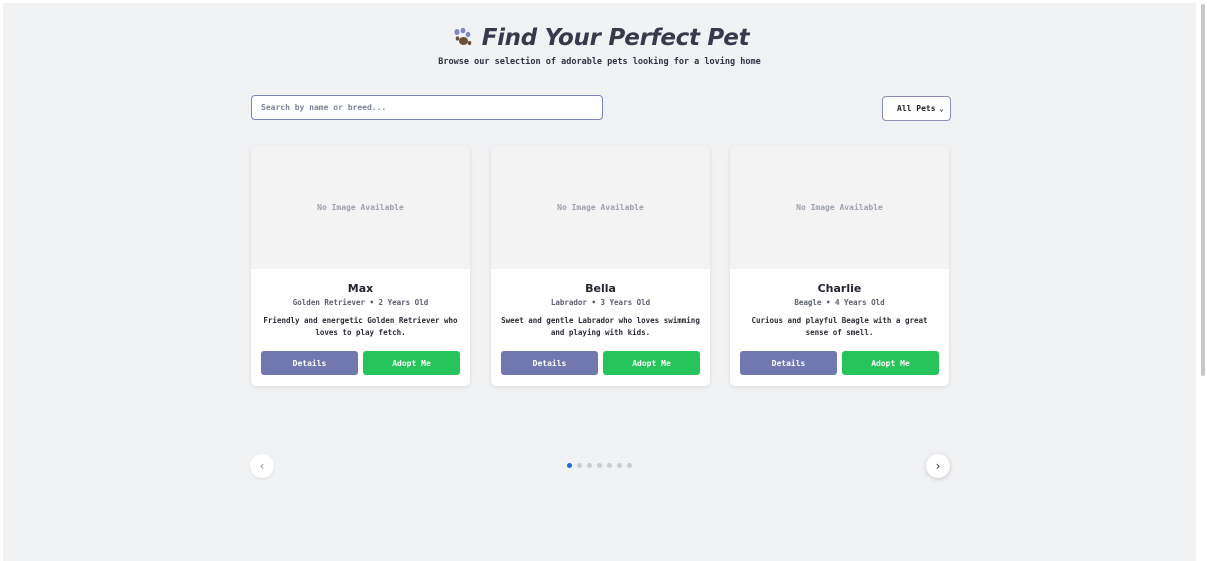  I want to click on pet-filter-select: All Pets ⌄, so click(916, 108).